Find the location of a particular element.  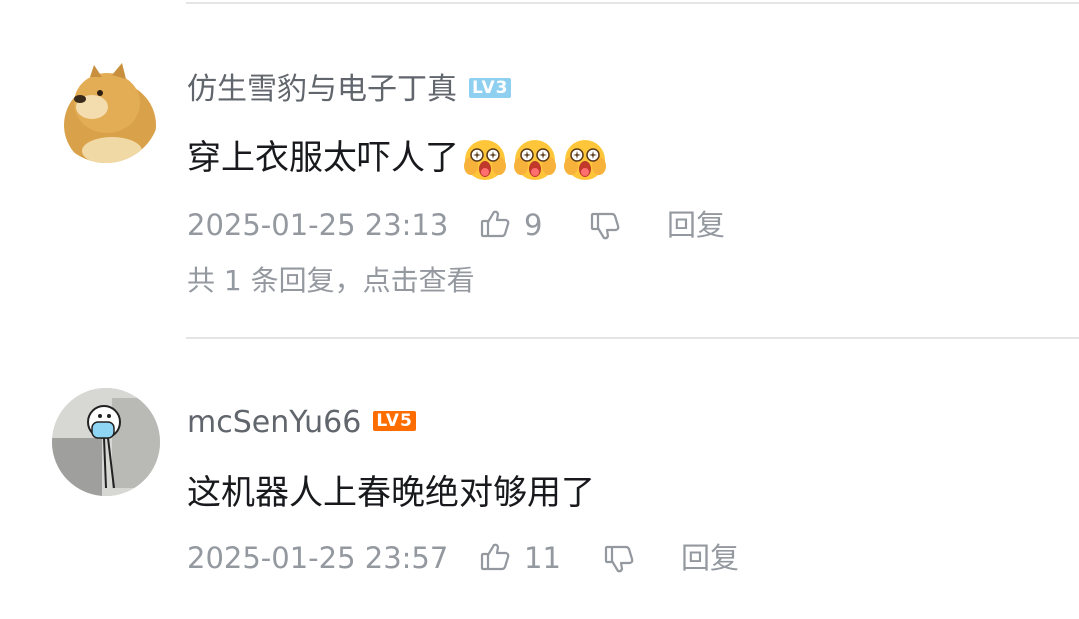

username: mcSenYu66 LV5 is located at coordinates (301, 423).